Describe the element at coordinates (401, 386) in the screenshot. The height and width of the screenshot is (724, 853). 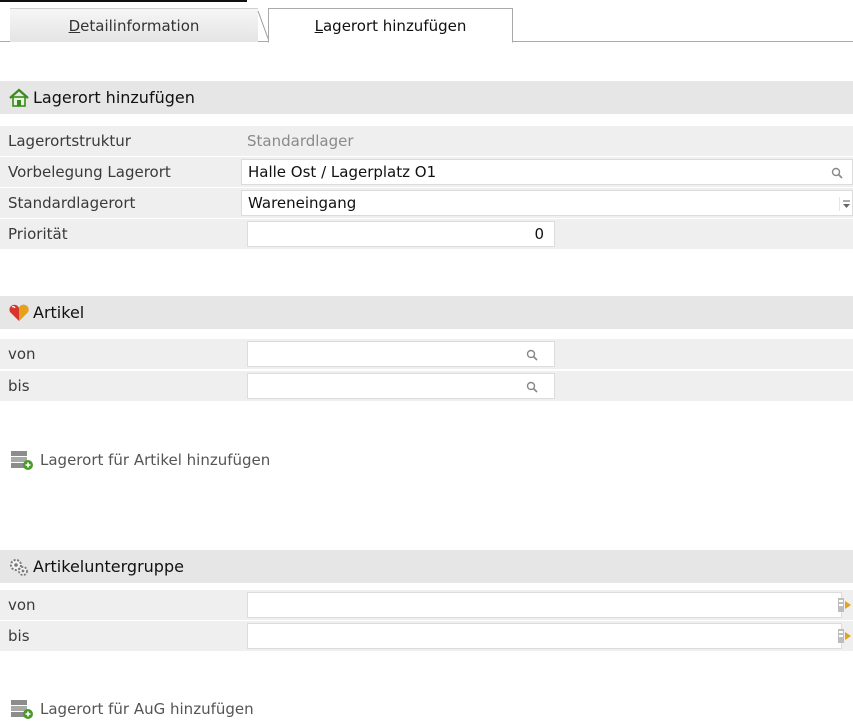
I see `artikel-bis-input` at that location.